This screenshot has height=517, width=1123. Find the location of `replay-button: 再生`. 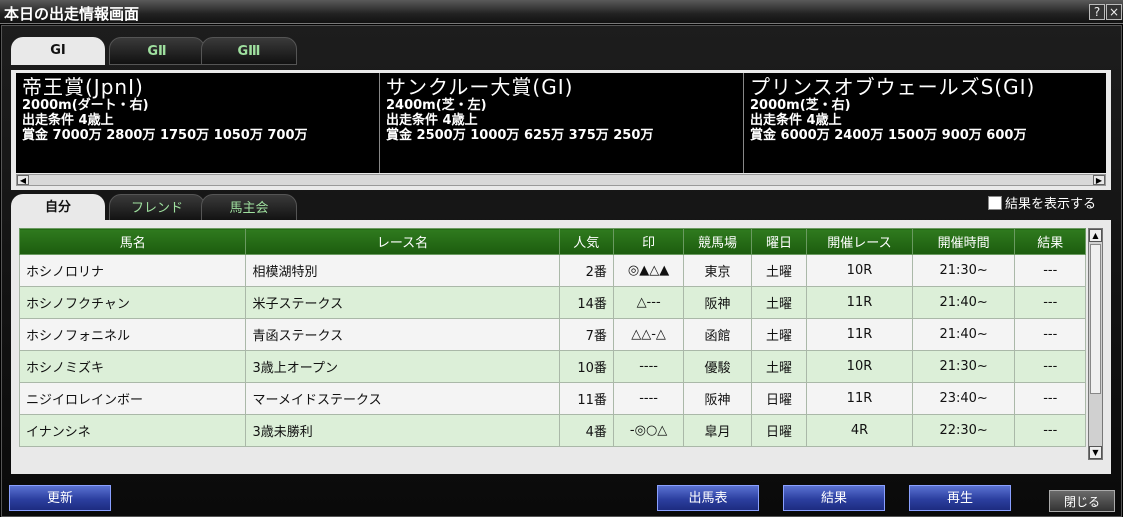

replay-button: 再生 is located at coordinates (960, 498).